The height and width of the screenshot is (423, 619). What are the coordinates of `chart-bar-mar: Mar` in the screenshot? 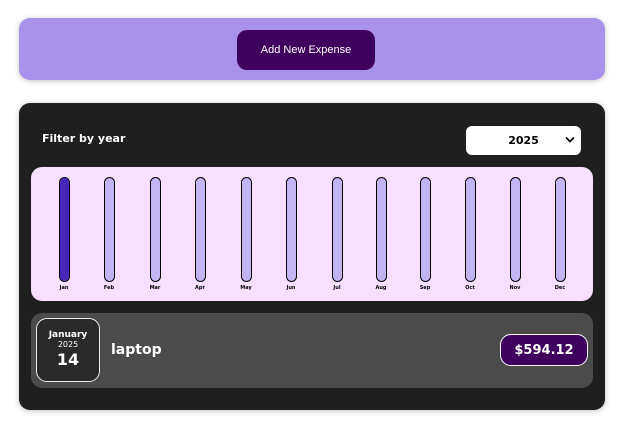 It's located at (155, 236).